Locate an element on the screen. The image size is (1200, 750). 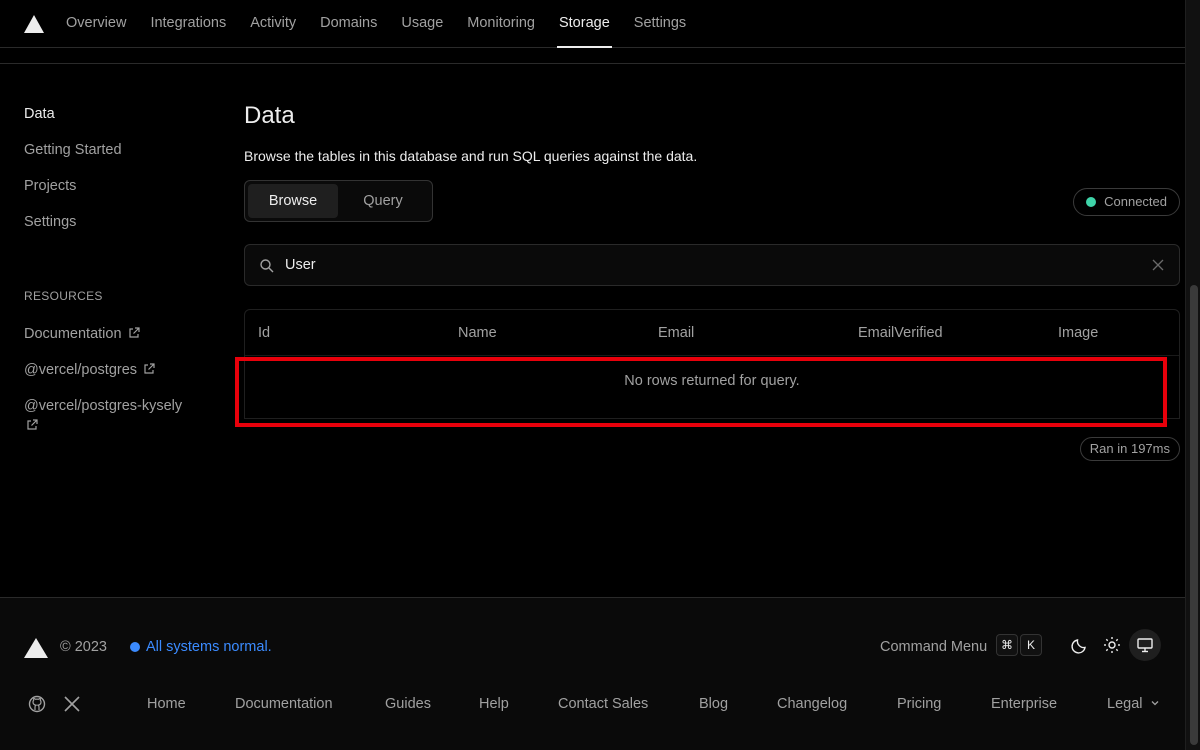
connection-status-label: Connected is located at coordinates (1135, 201).